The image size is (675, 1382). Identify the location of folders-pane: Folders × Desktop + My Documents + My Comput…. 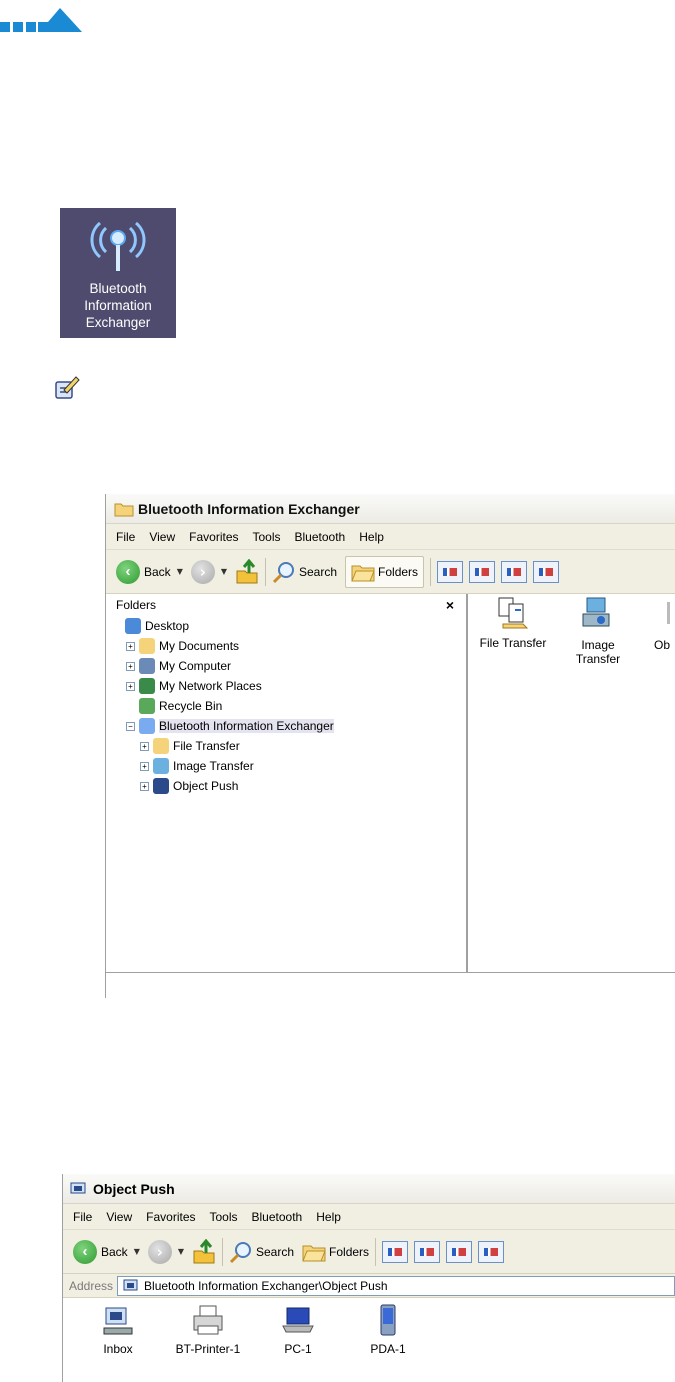
(287, 783).